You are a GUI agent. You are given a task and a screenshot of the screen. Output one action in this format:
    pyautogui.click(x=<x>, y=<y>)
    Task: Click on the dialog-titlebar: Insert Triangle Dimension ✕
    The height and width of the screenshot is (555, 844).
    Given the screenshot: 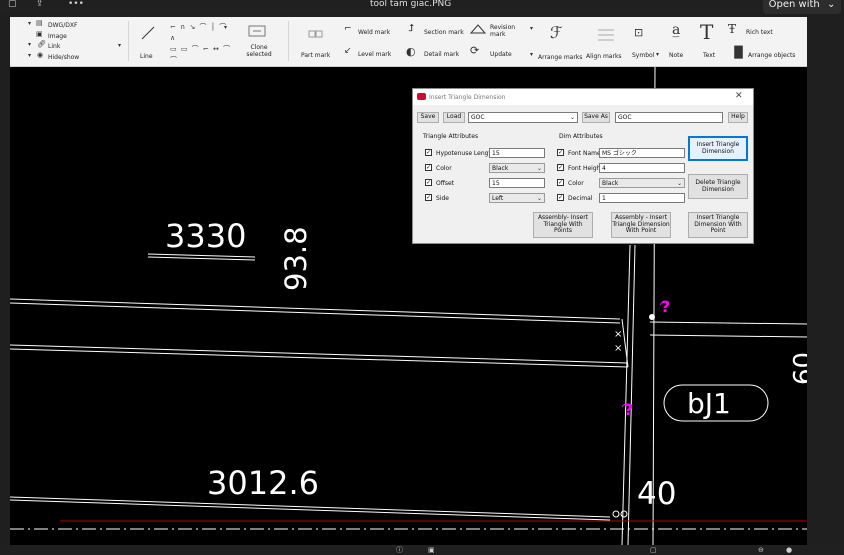 What is the action you would take?
    pyautogui.click(x=583, y=97)
    